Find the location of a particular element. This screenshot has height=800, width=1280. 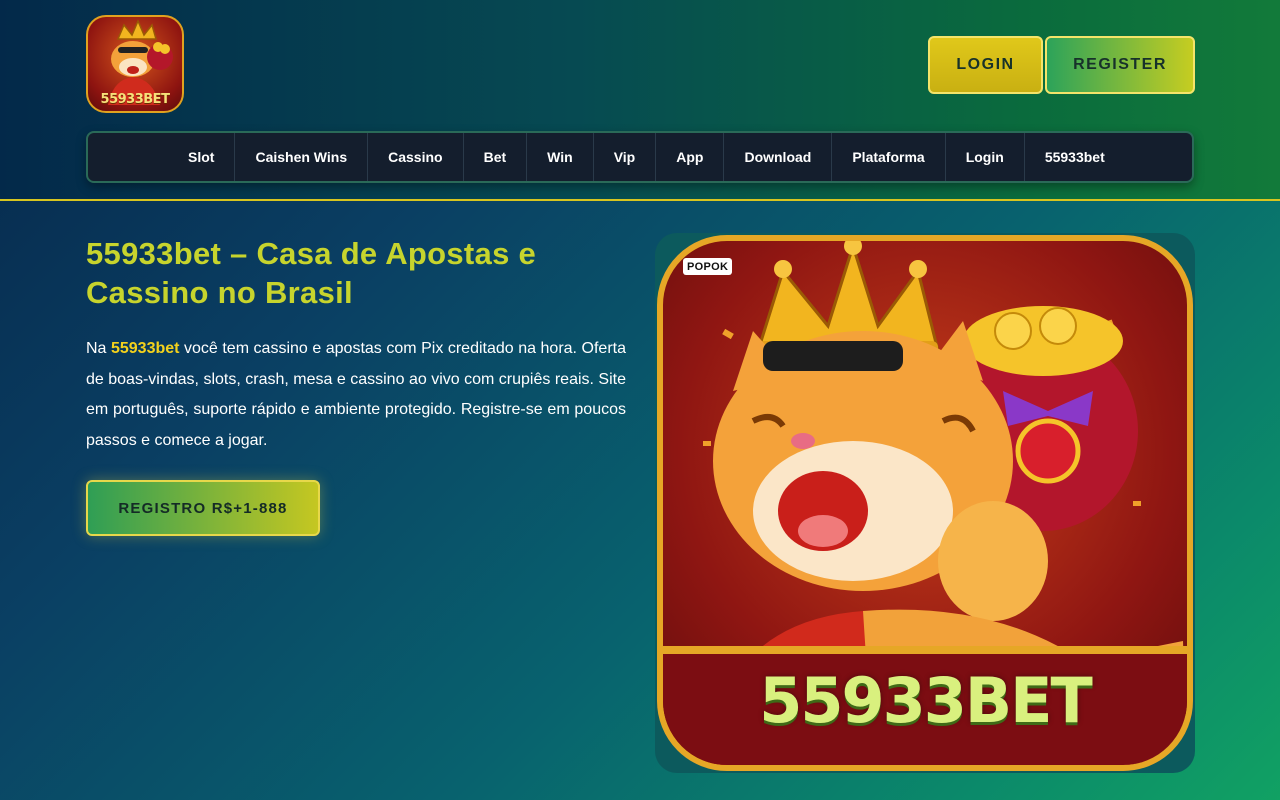

register-bonus-button: REGISTRO R$+1-888 is located at coordinates (203, 508).